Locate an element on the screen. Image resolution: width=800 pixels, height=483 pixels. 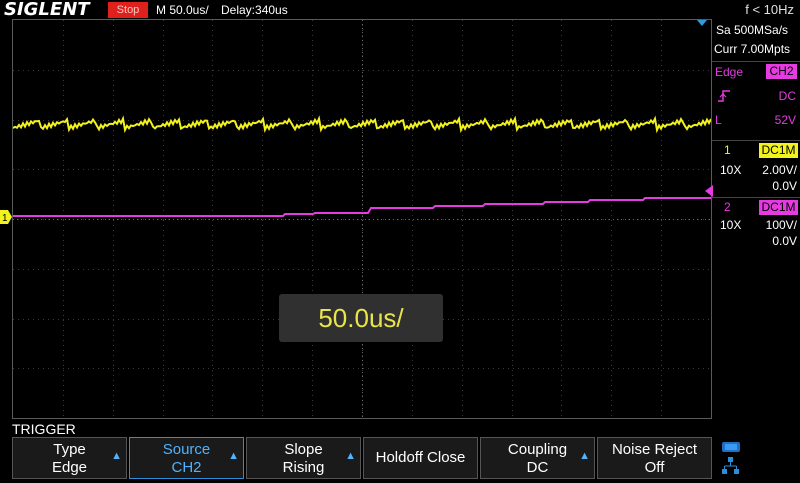
trigger-type-row: Edge CH2 is located at coordinates (756, 72).